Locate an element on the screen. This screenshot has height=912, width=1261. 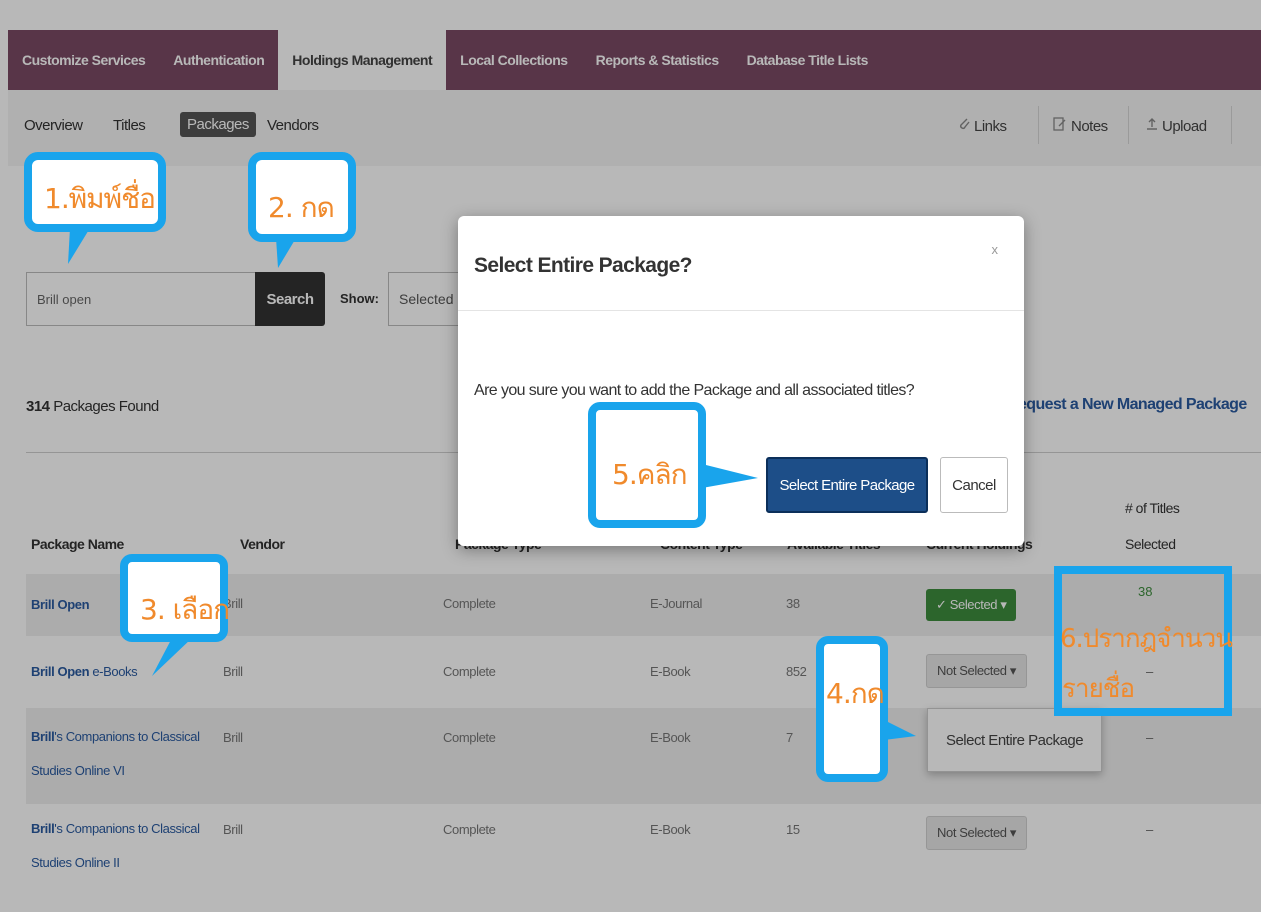
upload-icon is located at coordinates (1152, 126).